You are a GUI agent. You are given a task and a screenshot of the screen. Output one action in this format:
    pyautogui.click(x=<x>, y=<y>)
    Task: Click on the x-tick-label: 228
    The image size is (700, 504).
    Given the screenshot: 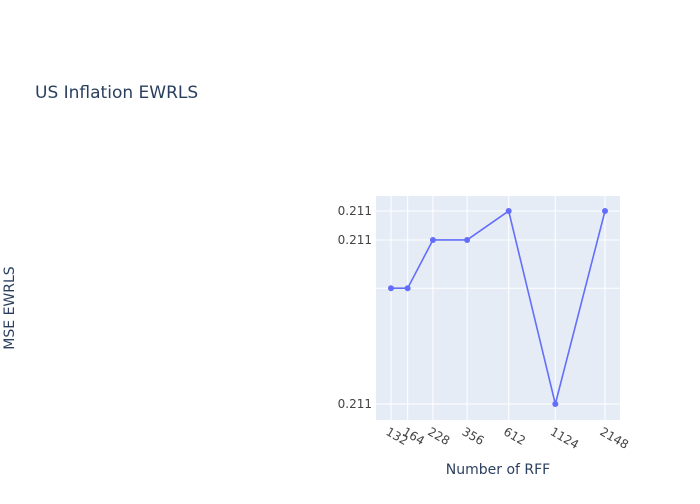 What is the action you would take?
    pyautogui.click(x=438, y=436)
    